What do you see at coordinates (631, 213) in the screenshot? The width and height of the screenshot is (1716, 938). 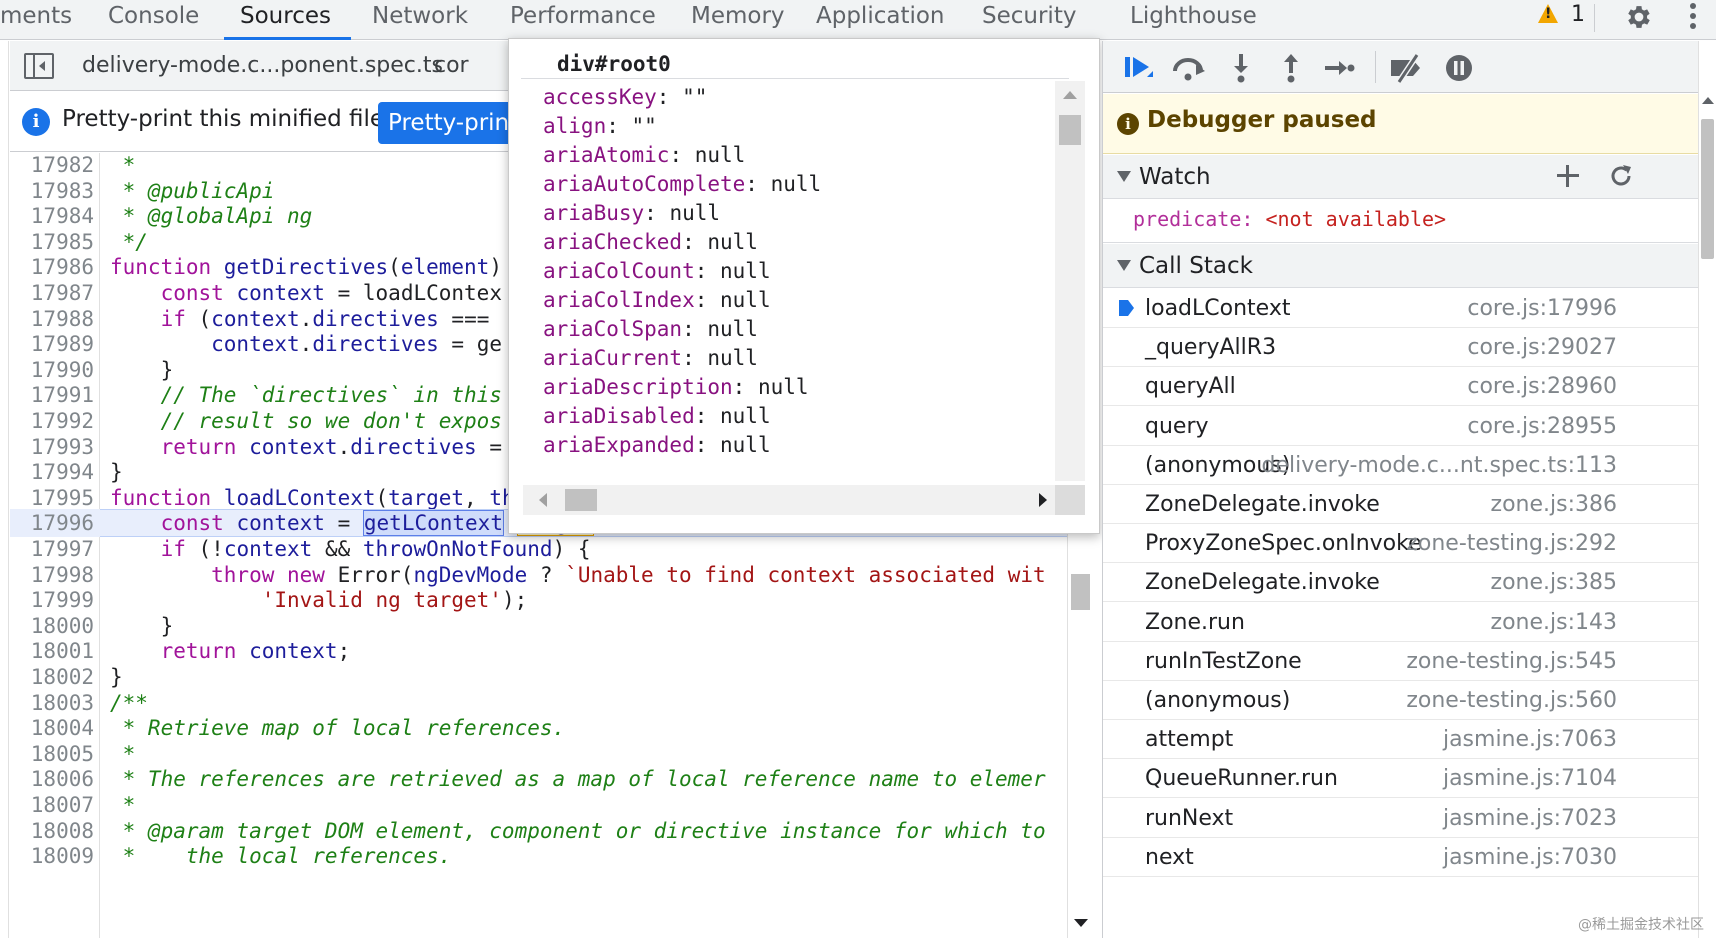 I see `property-row: ariaBusy: null` at bounding box center [631, 213].